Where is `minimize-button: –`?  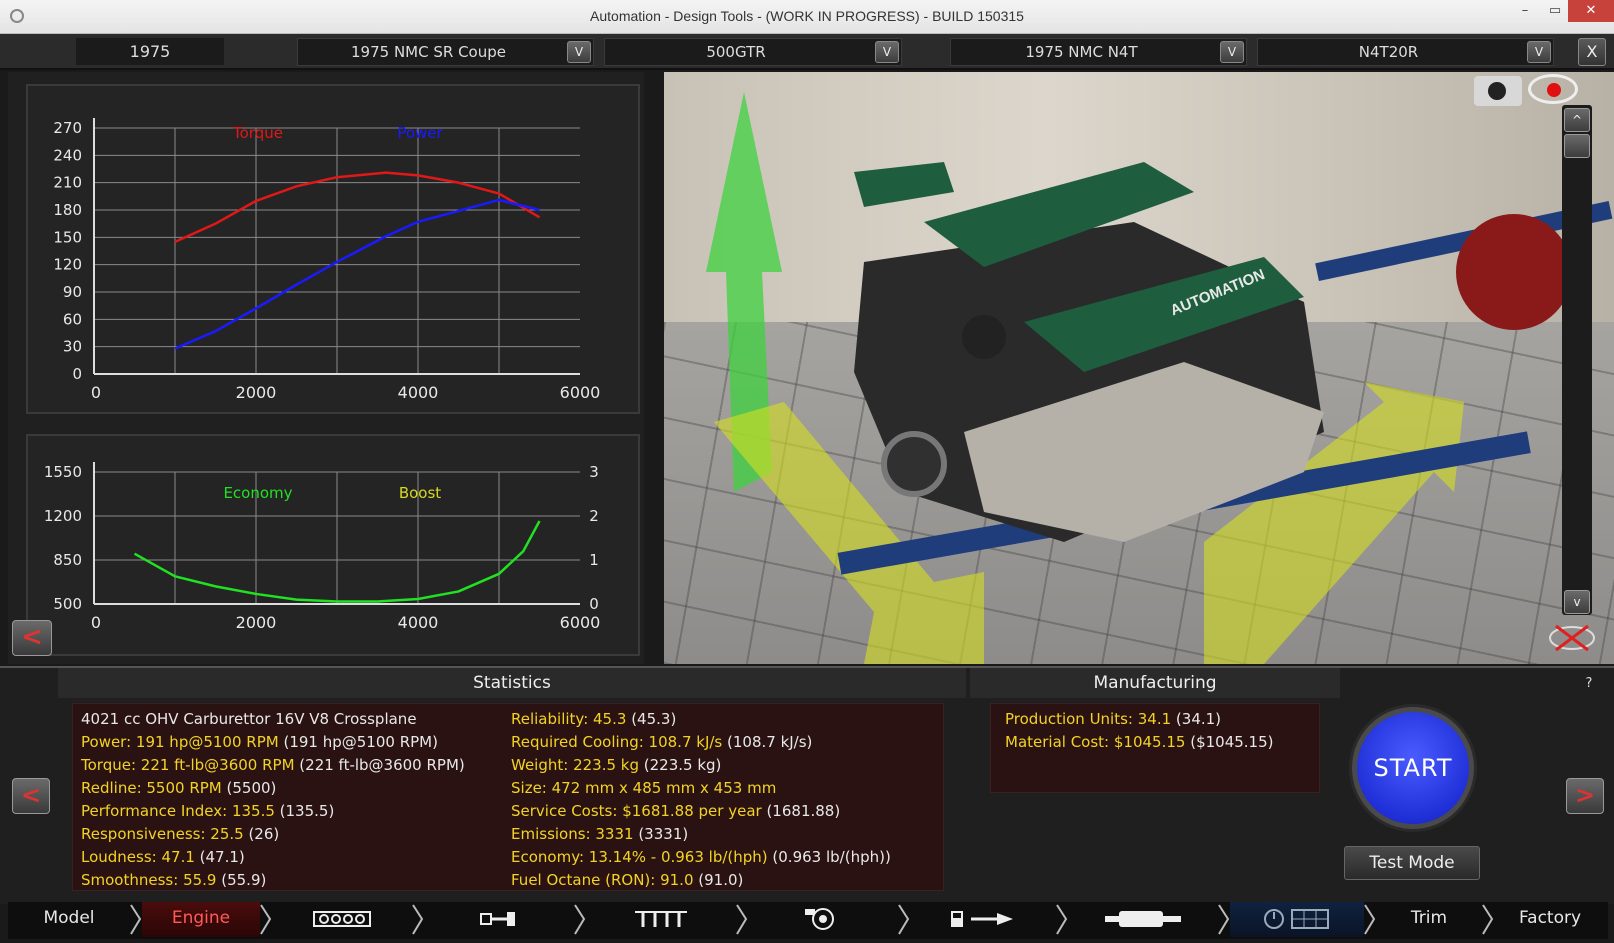
minimize-button: – is located at coordinates (1525, 11).